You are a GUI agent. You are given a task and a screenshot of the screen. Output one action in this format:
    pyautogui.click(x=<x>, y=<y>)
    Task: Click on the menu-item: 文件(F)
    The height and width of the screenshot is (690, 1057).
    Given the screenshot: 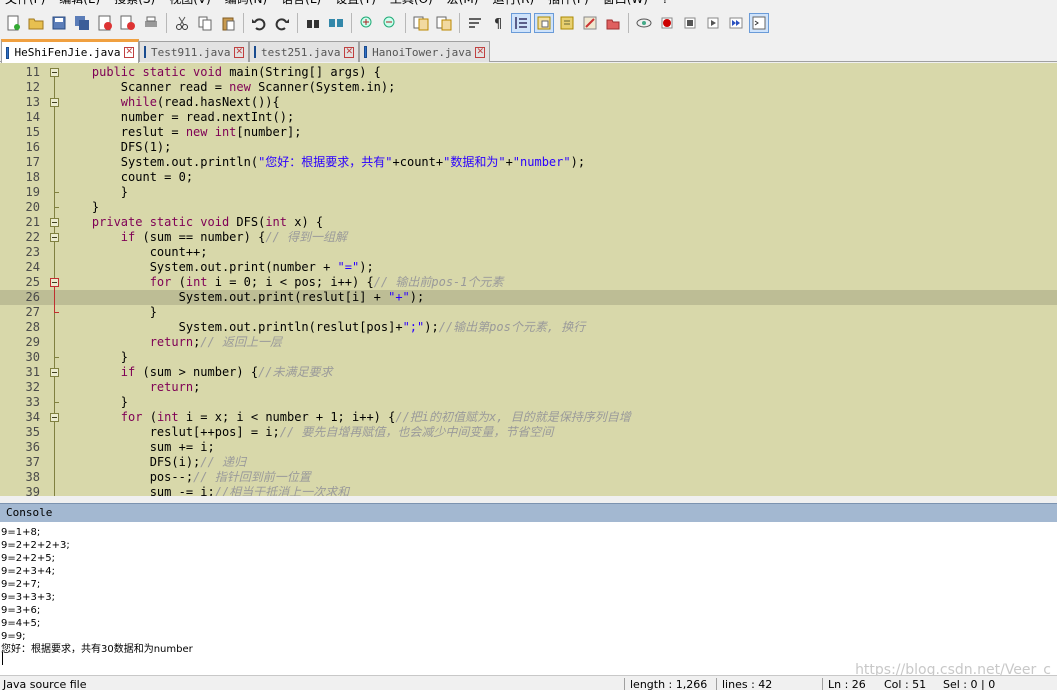 What is the action you would take?
    pyautogui.click(x=27, y=3)
    